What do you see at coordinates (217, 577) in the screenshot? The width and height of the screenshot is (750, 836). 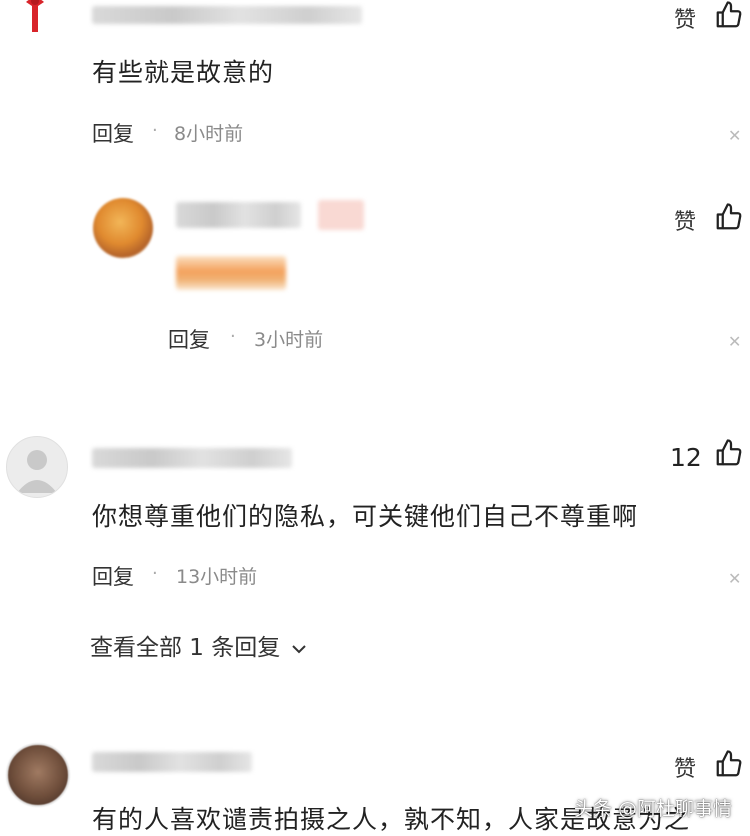 I see `timestamp: 13小时前` at bounding box center [217, 577].